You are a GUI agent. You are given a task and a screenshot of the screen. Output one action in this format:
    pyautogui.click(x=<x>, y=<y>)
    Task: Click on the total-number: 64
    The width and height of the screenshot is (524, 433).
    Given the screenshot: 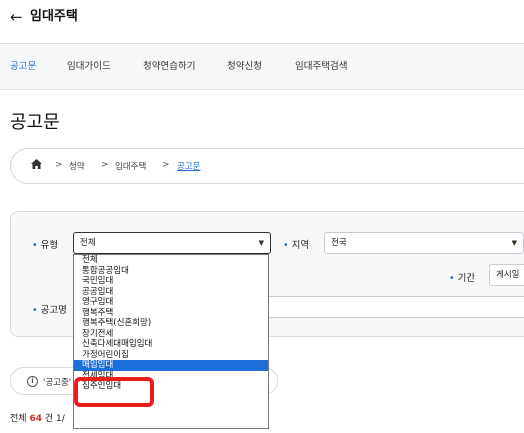 What is the action you would take?
    pyautogui.click(x=35, y=419)
    